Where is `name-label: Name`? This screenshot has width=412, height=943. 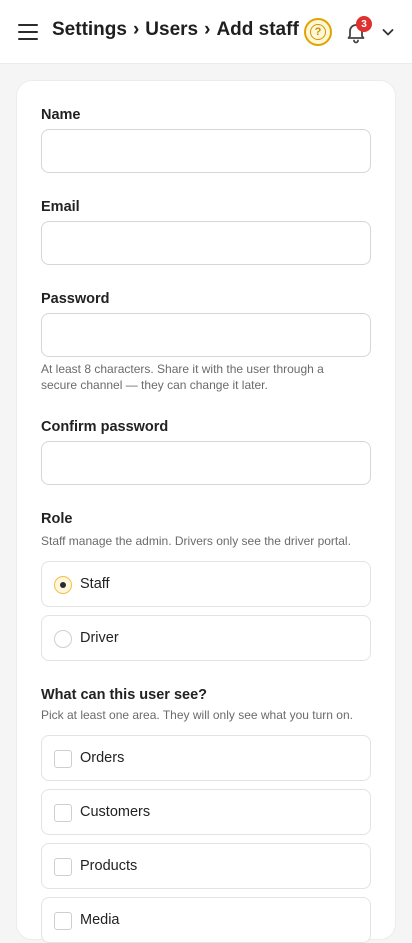 name-label: Name is located at coordinates (61, 115).